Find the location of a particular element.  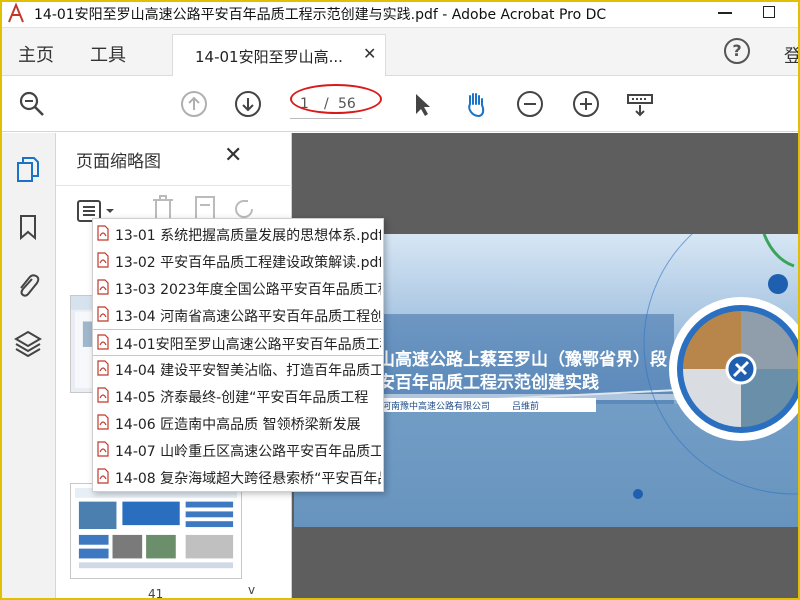

document-list-item: 14-06 匠造南中高品质 智领桥梁新发展 is located at coordinates (238, 423).